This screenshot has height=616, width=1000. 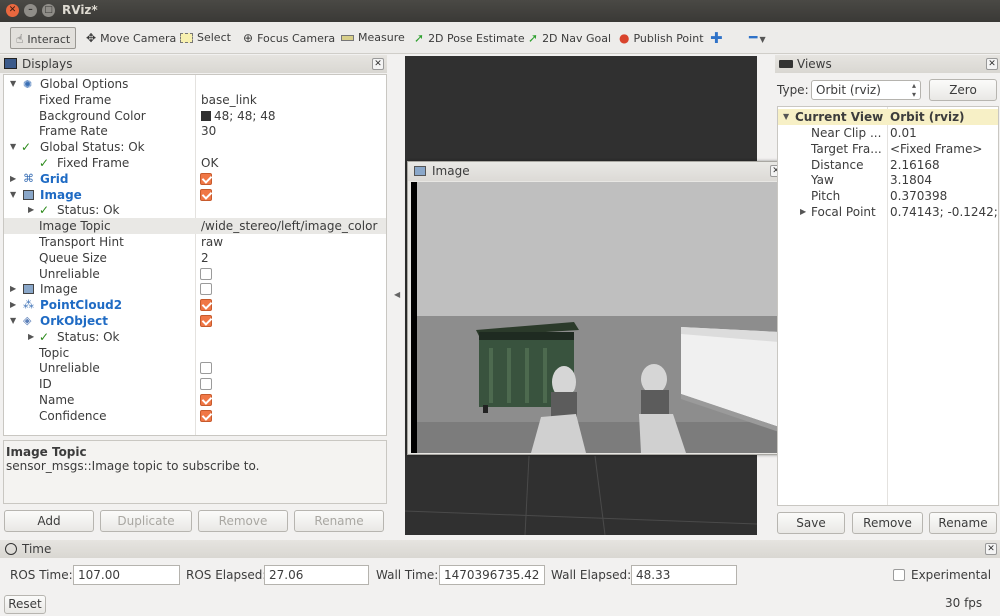 What do you see at coordinates (12, 10) in the screenshot?
I see `close-window-icon: ✕` at bounding box center [12, 10].